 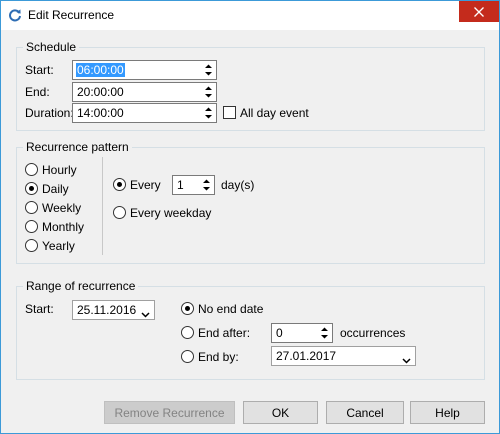 What do you see at coordinates (144, 113) in the screenshot?
I see `schedule-duration-input: 14:00:00` at bounding box center [144, 113].